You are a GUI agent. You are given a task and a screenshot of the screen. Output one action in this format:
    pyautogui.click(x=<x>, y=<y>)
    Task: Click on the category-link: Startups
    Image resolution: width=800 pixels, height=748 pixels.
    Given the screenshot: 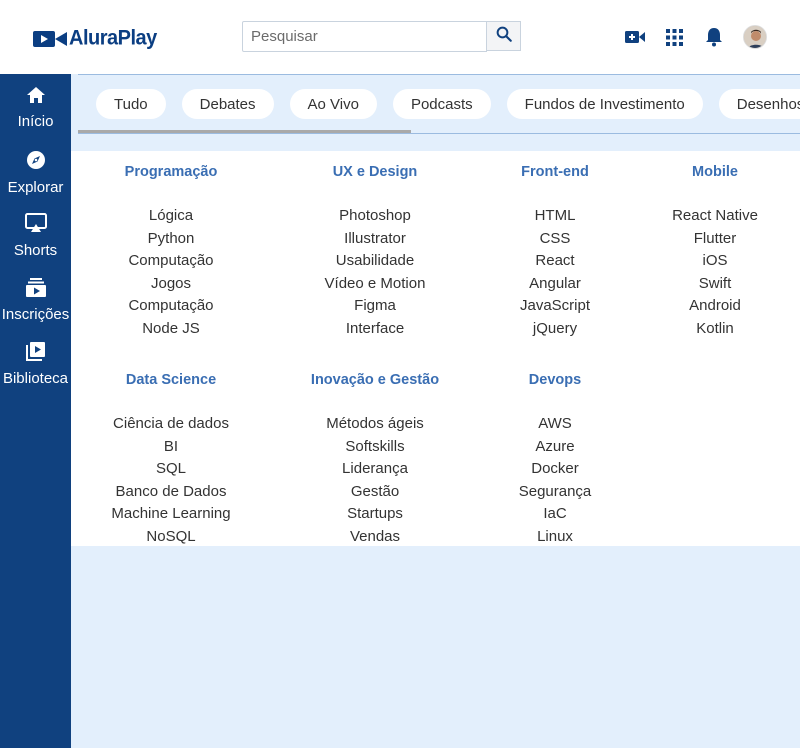 What is the action you would take?
    pyautogui.click(x=375, y=514)
    